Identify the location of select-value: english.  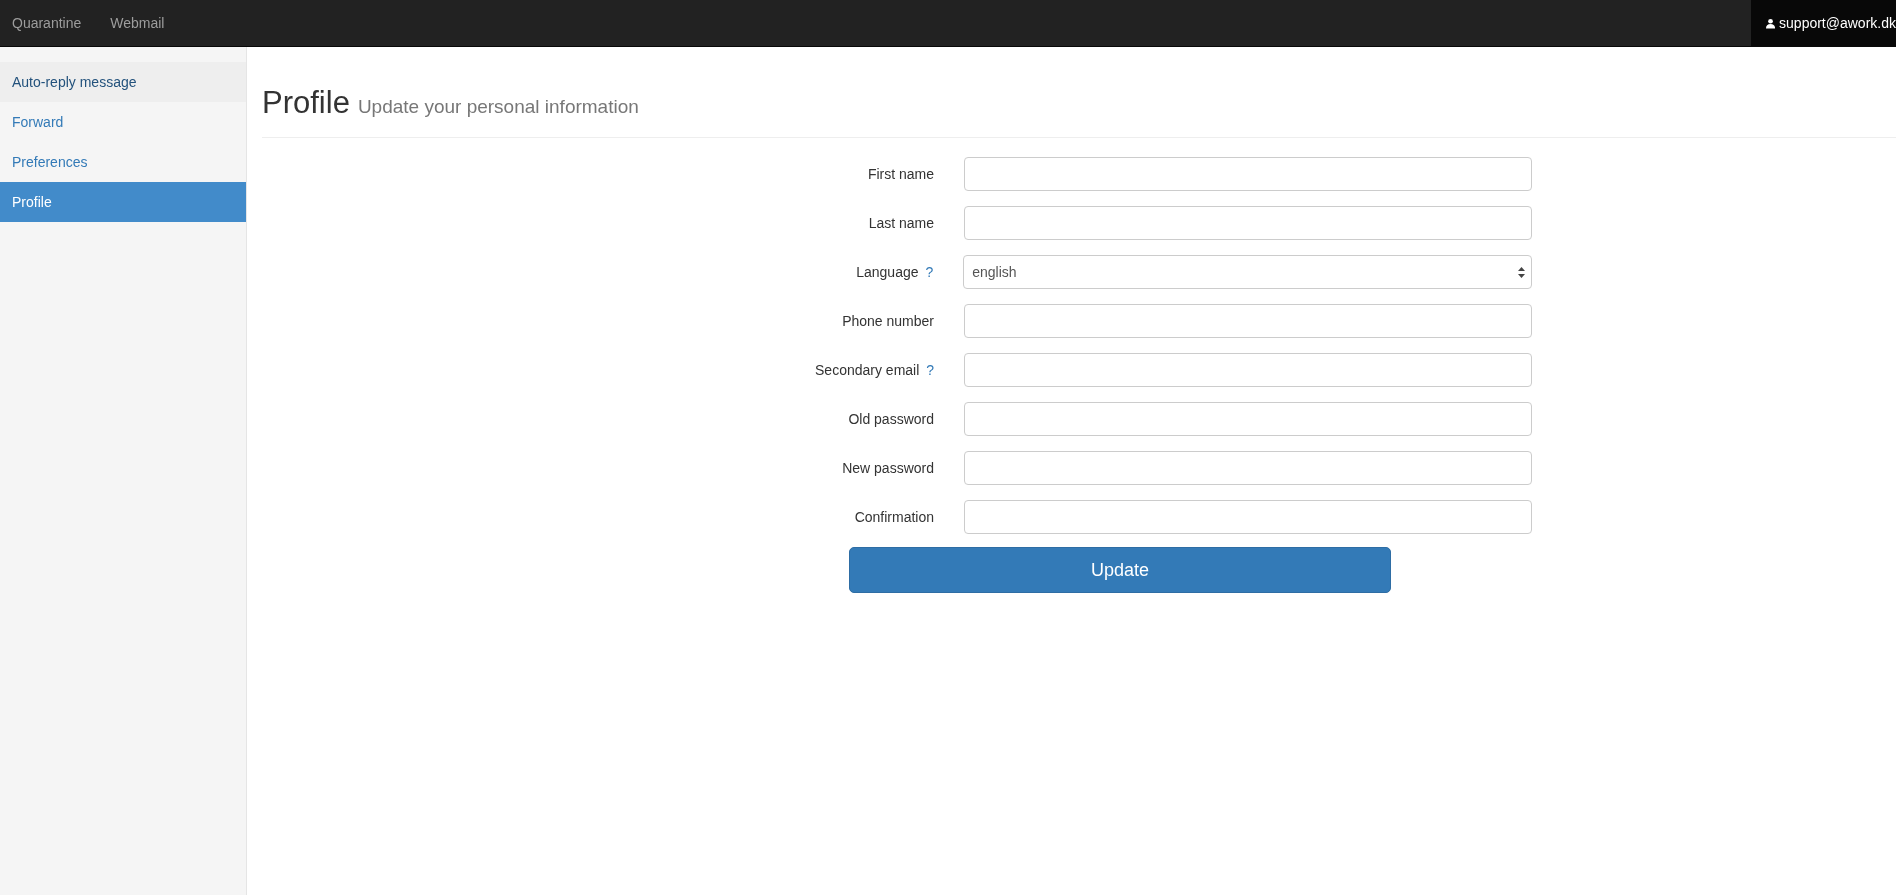
(994, 272).